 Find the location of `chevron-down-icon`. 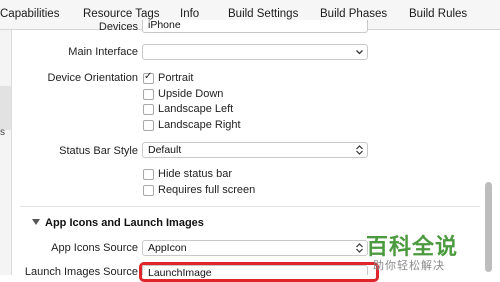

chevron-down-icon is located at coordinates (359, 52).